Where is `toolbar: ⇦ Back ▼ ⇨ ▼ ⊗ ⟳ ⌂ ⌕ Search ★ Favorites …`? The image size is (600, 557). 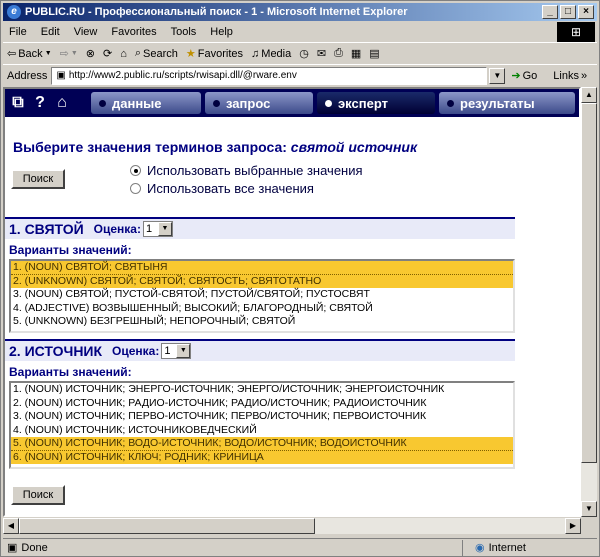
toolbar: ⇦ Back ▼ ⇨ ▼ ⊗ ⟳ ⌂ ⌕ Search ★ Favorites … is located at coordinates (300, 53).